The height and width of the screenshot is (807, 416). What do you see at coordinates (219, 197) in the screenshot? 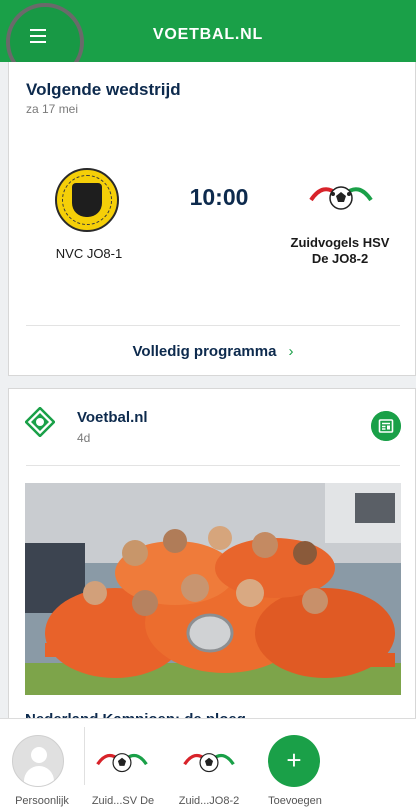
I see `kickoff-time: 10:00` at bounding box center [219, 197].